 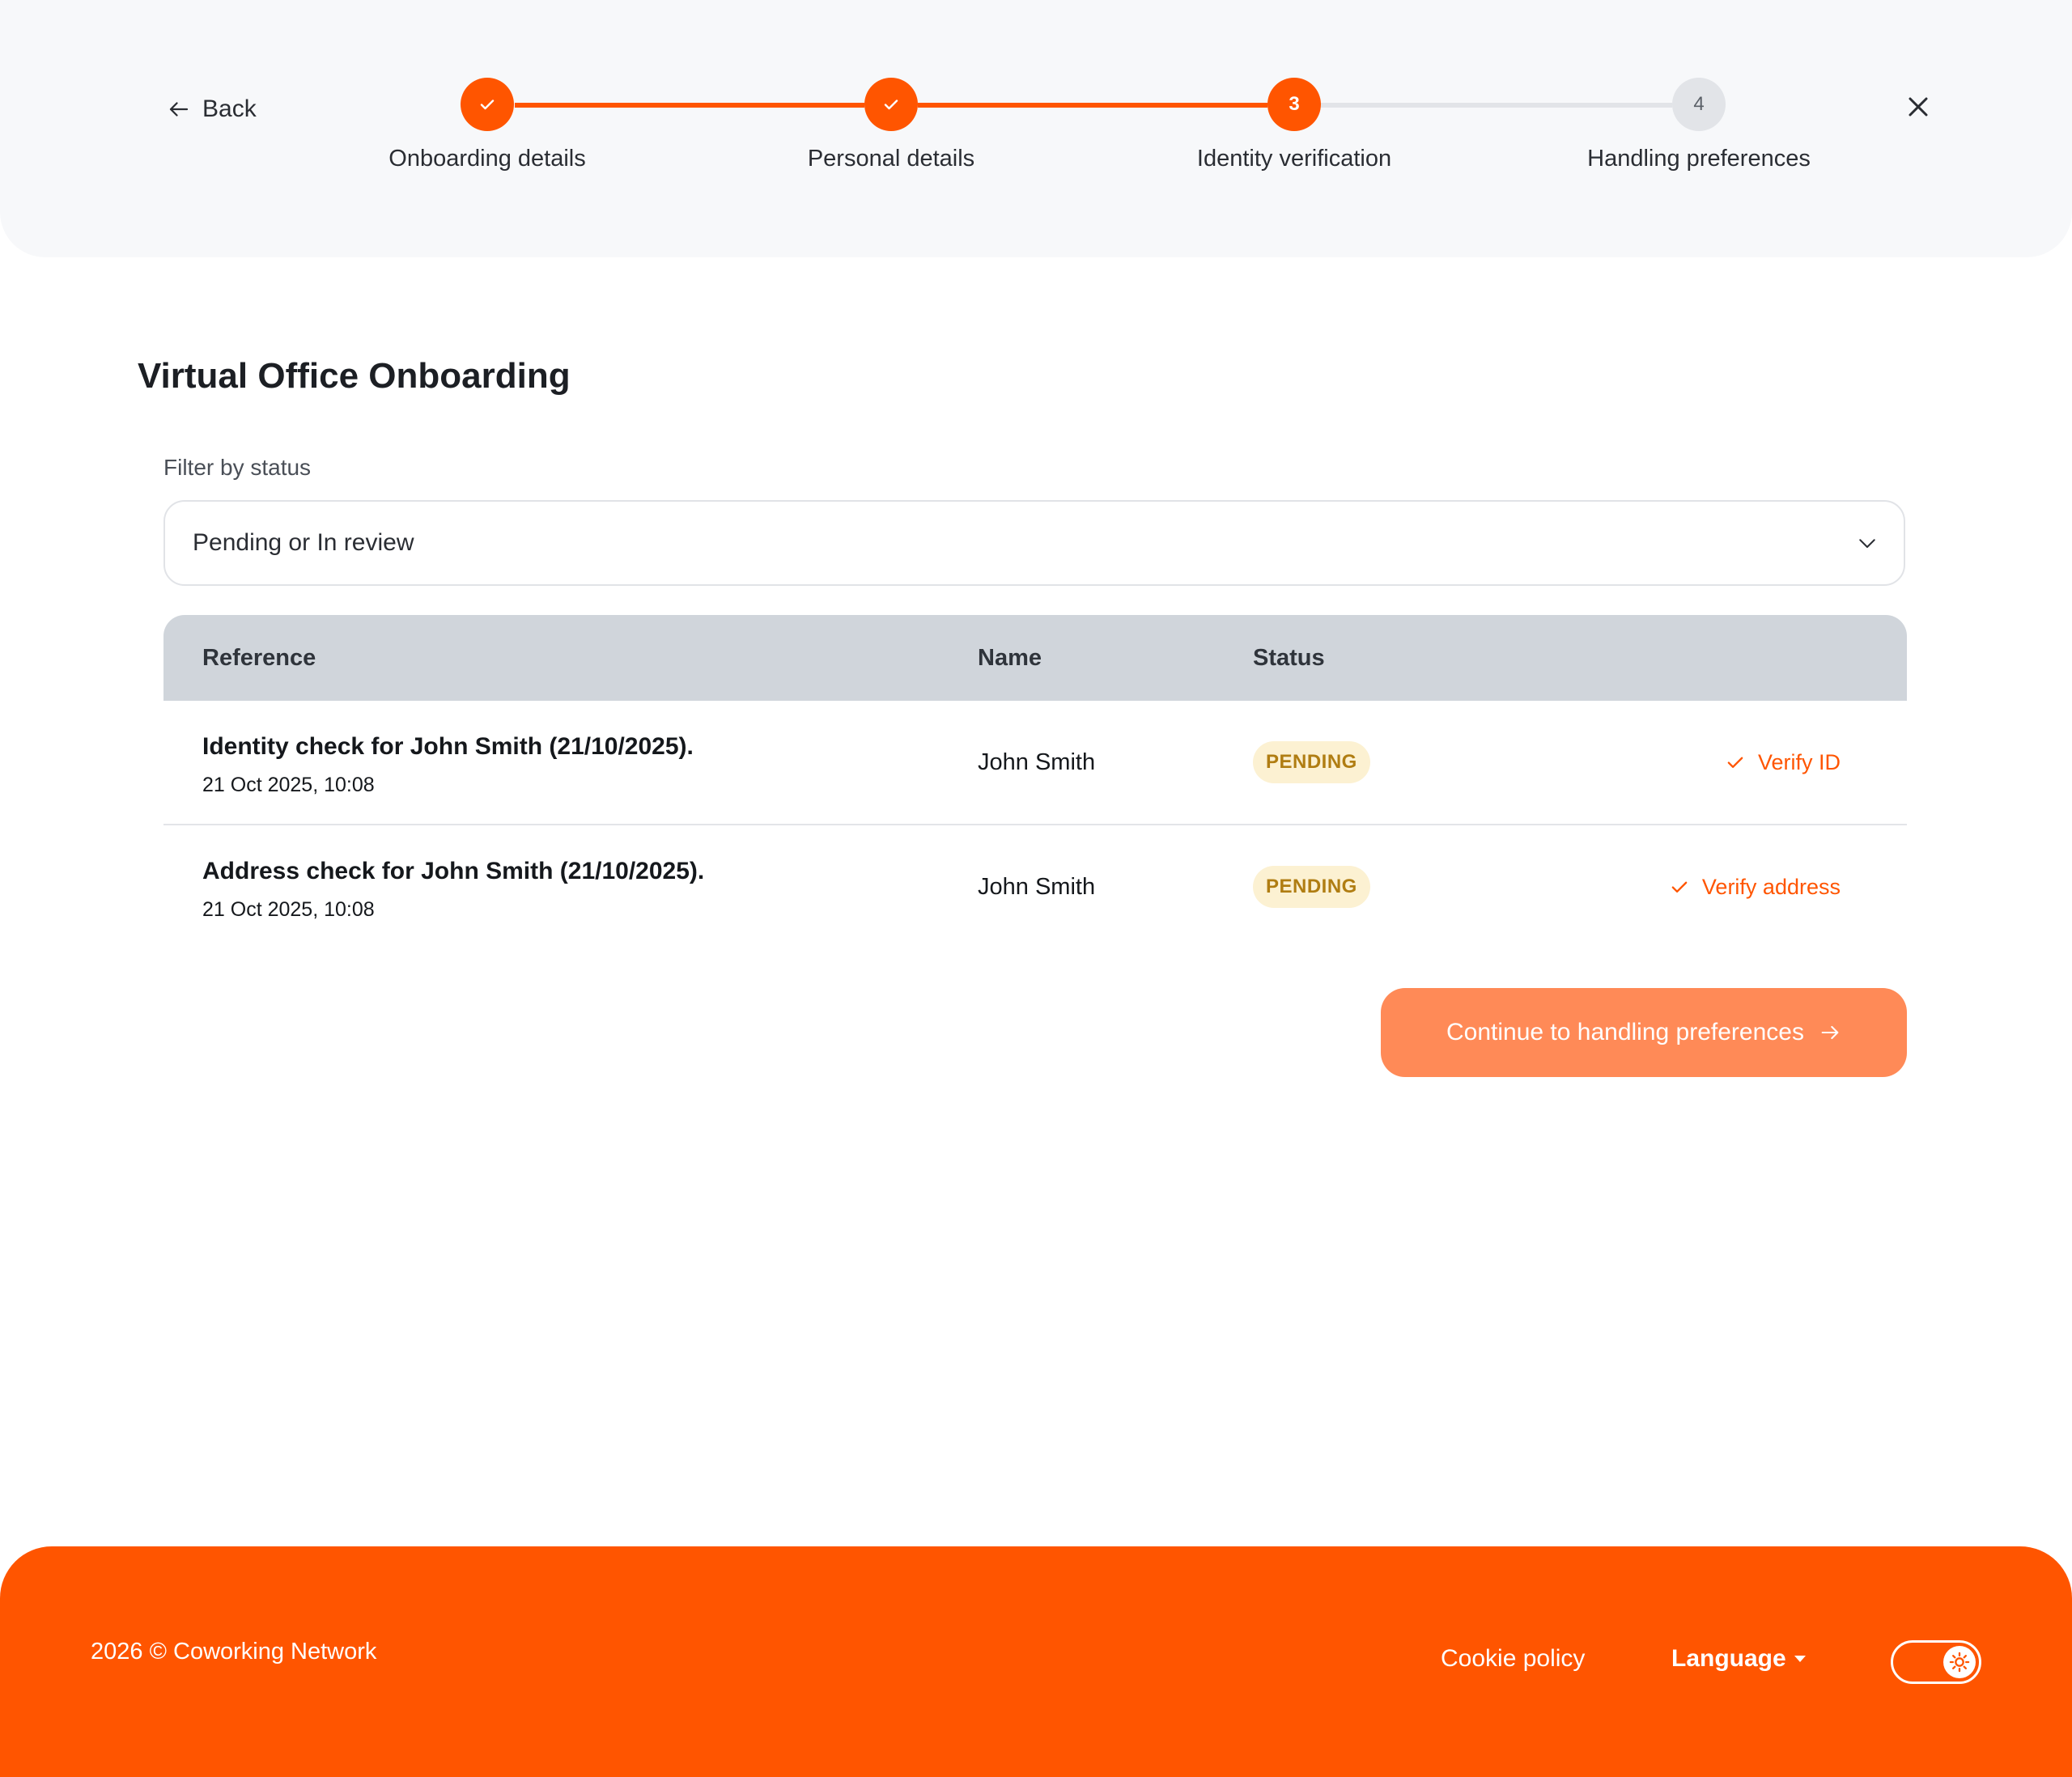 What do you see at coordinates (1513, 1659) in the screenshot?
I see `cookie-policy-link: Cookie policy` at bounding box center [1513, 1659].